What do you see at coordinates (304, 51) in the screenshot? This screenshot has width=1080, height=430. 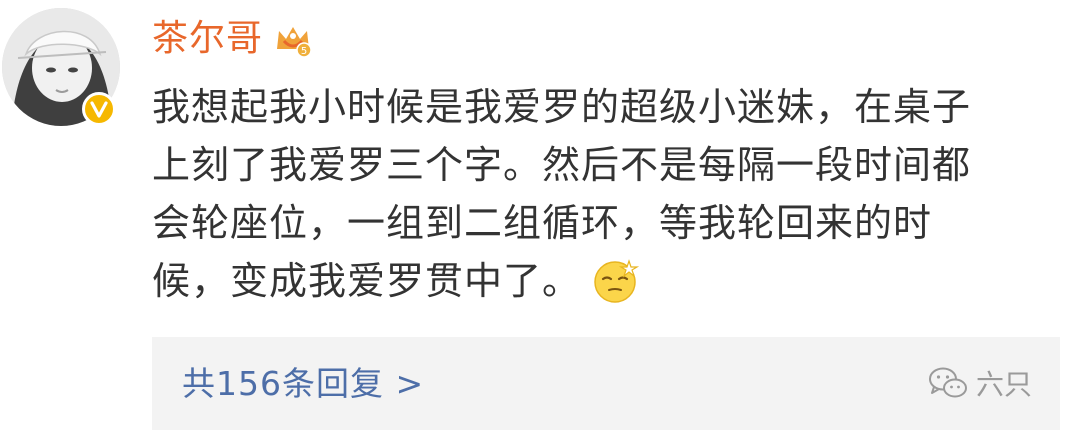 I see `svg-text: 5` at bounding box center [304, 51].